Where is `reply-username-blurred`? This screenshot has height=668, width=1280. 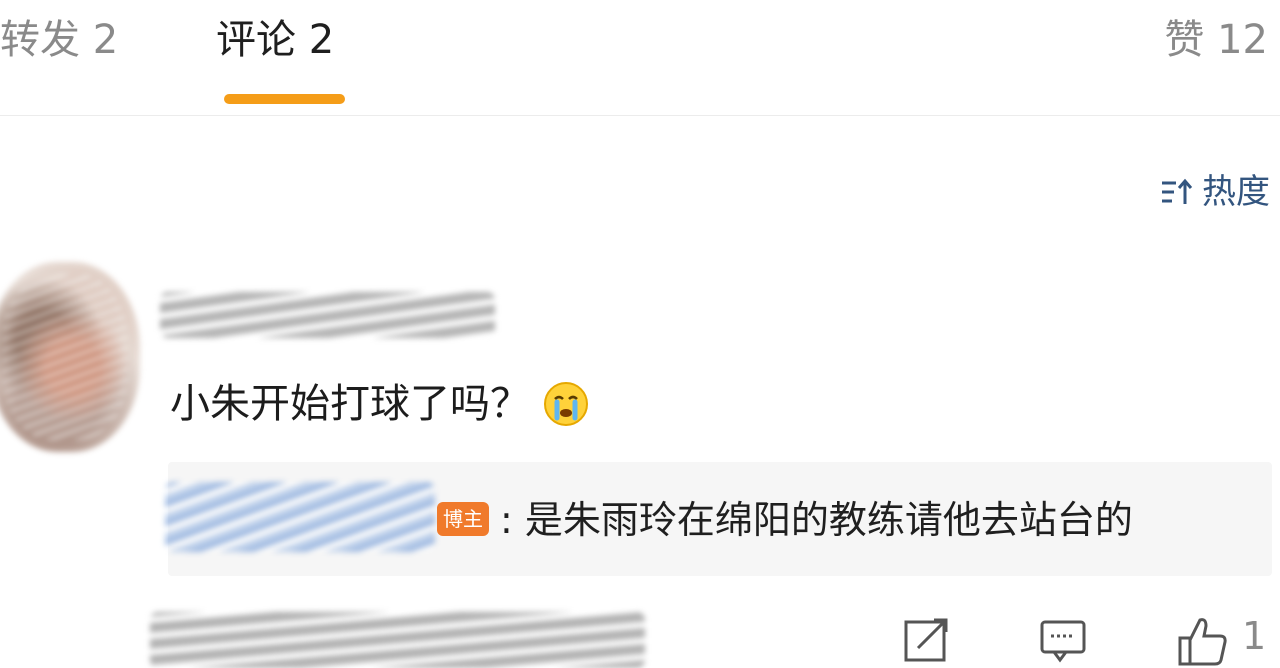 reply-username-blurred is located at coordinates (300, 517).